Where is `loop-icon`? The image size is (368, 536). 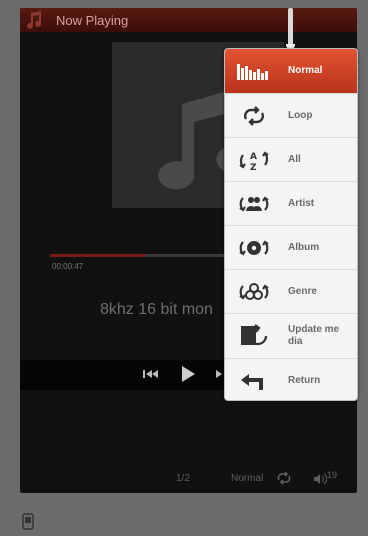 loop-icon is located at coordinates (254, 116).